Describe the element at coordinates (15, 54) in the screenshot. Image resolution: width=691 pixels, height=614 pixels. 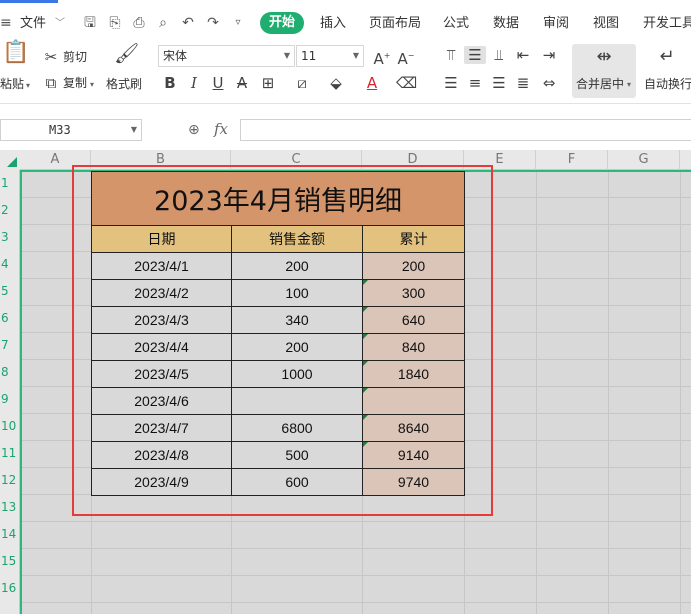
I see `paste-icon: 📋` at that location.